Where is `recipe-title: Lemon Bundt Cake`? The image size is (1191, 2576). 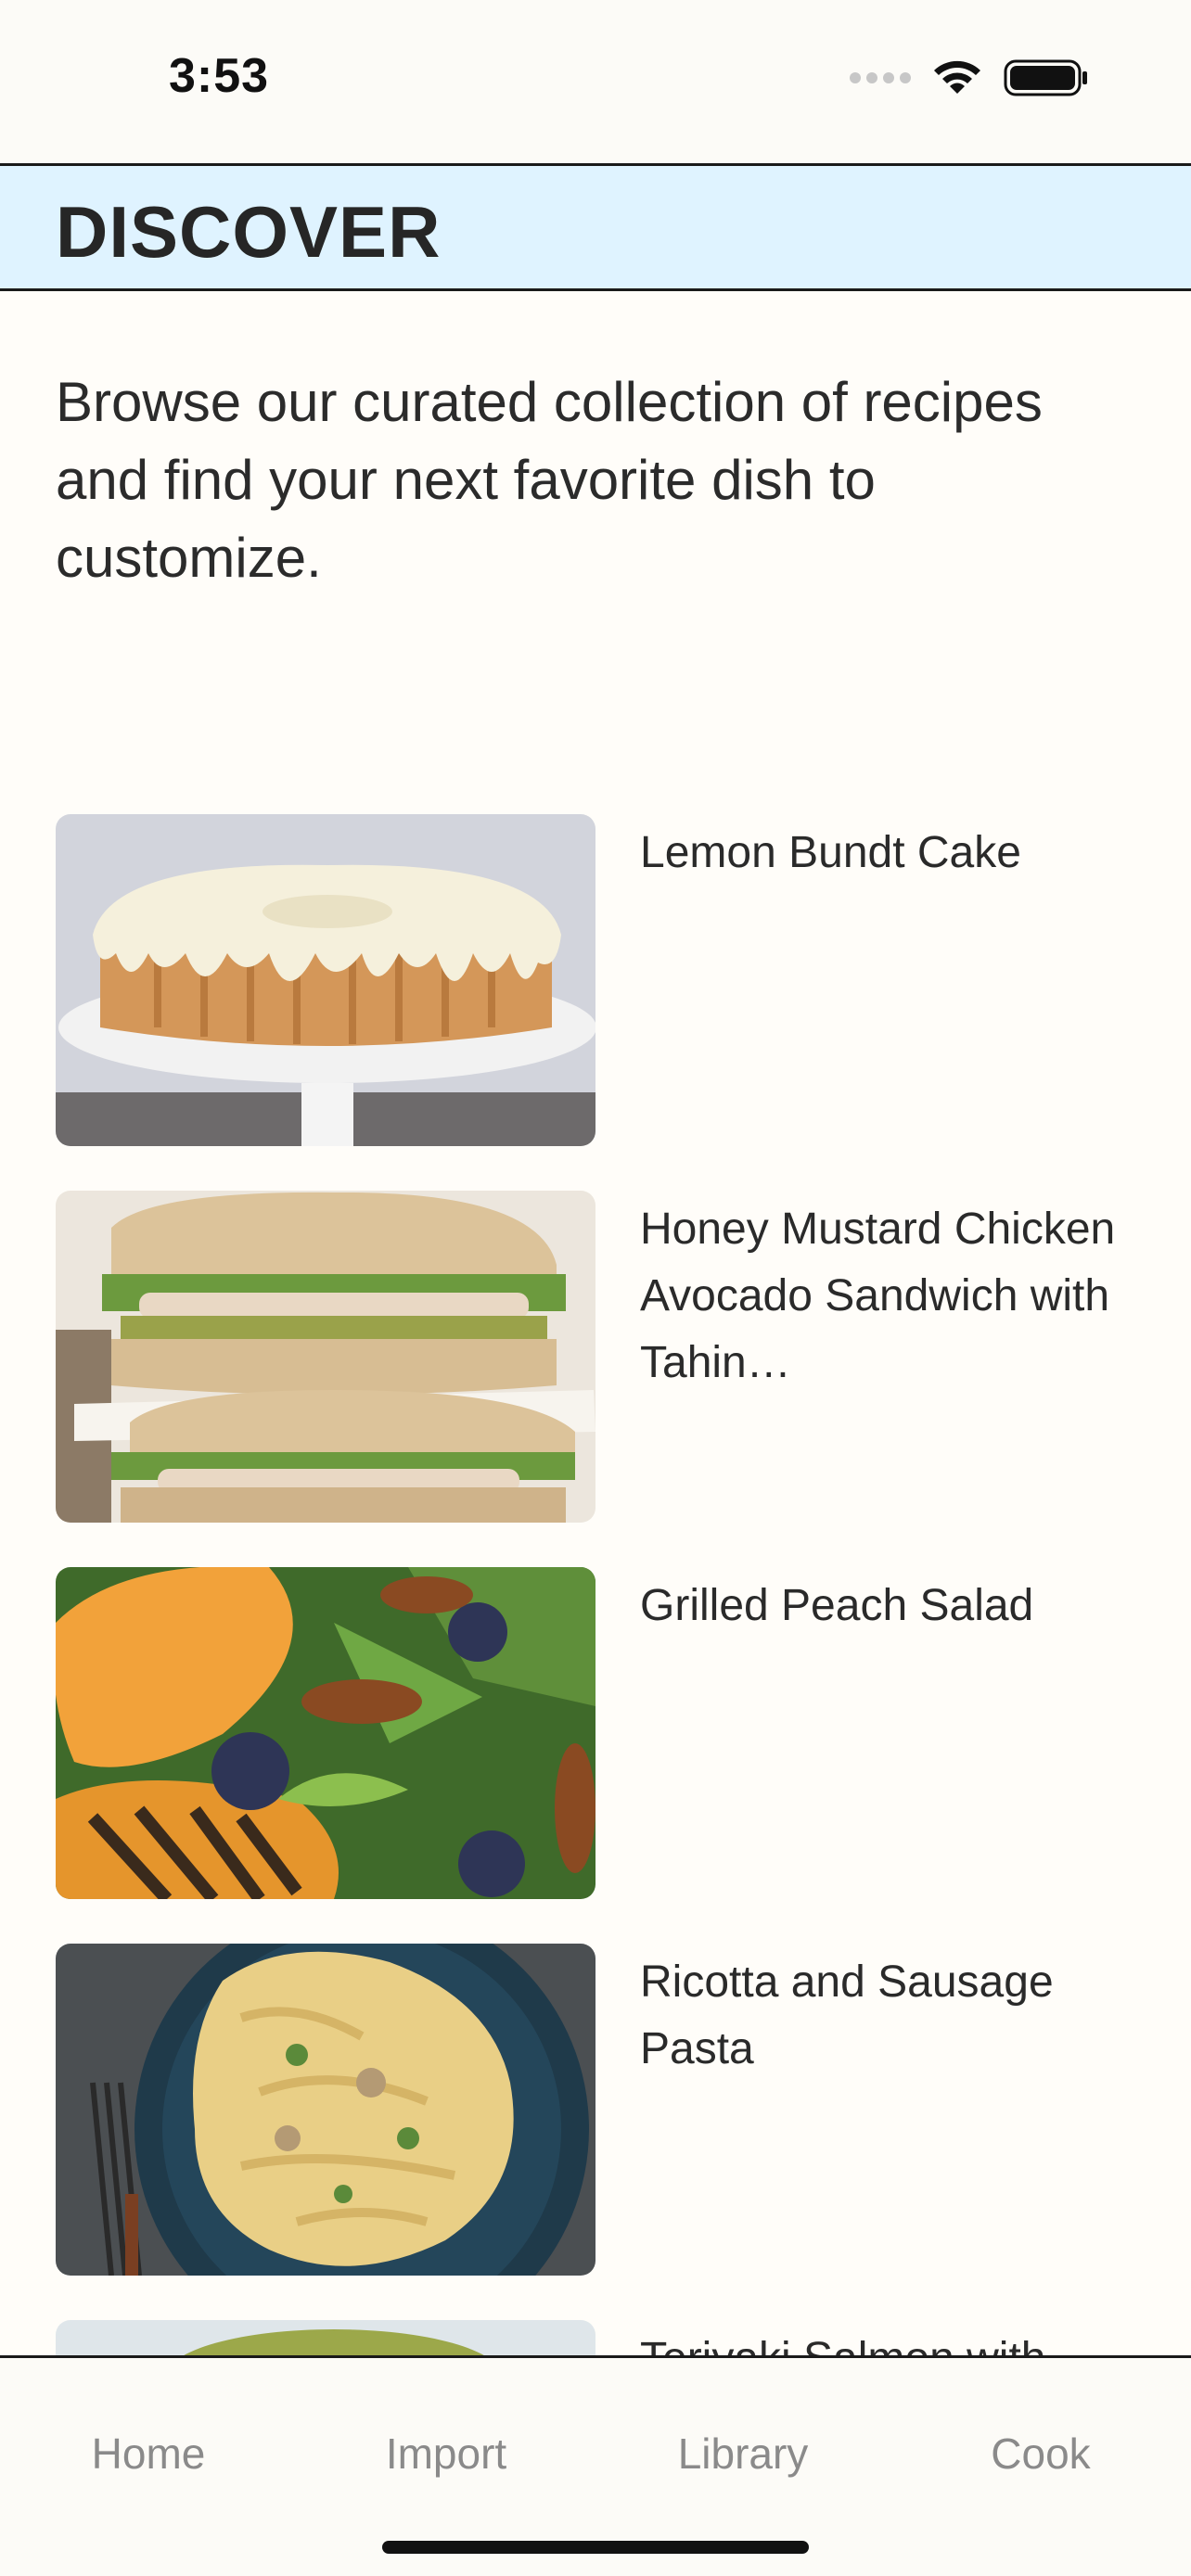
recipe-title: Lemon Bundt Cake is located at coordinates (890, 853).